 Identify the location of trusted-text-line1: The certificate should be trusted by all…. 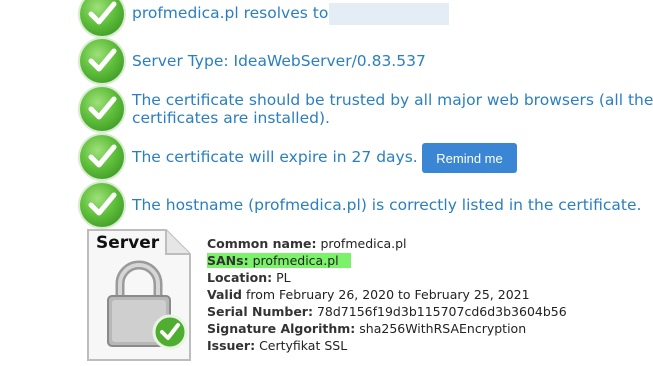
(392, 100).